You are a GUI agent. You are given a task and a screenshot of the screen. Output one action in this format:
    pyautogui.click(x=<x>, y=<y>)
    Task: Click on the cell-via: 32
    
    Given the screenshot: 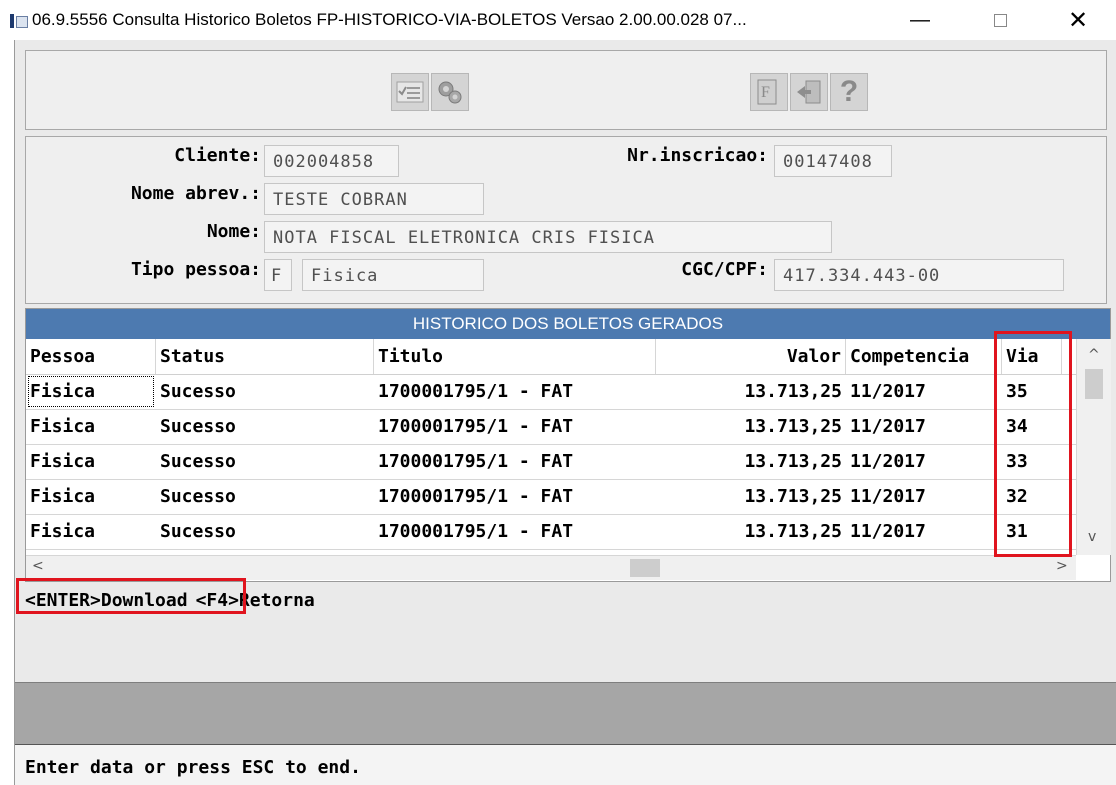 What is the action you would take?
    pyautogui.click(x=1017, y=496)
    